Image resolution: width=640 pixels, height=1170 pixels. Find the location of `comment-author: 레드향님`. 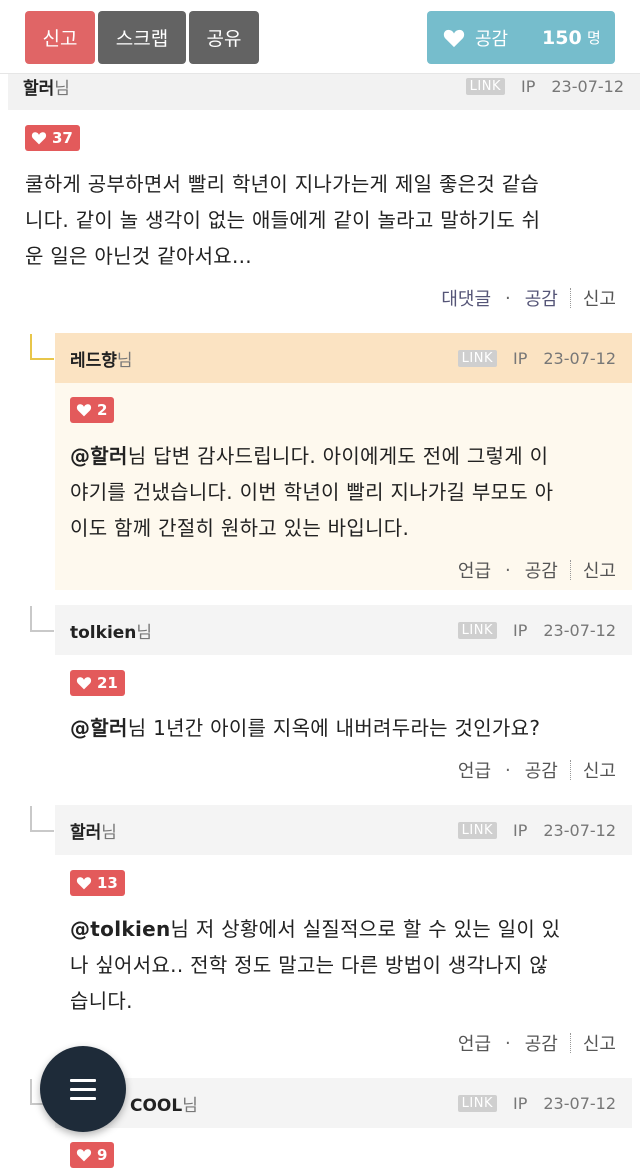

comment-author: 레드향님 is located at coordinates (94, 358).